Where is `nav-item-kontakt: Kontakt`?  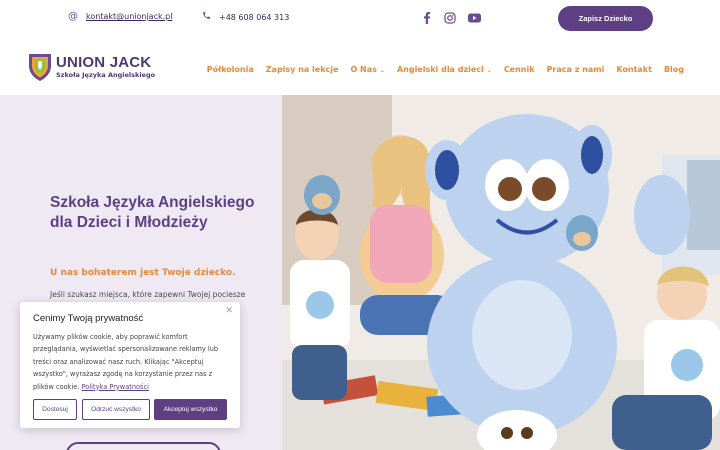 nav-item-kontakt: Kontakt is located at coordinates (634, 69).